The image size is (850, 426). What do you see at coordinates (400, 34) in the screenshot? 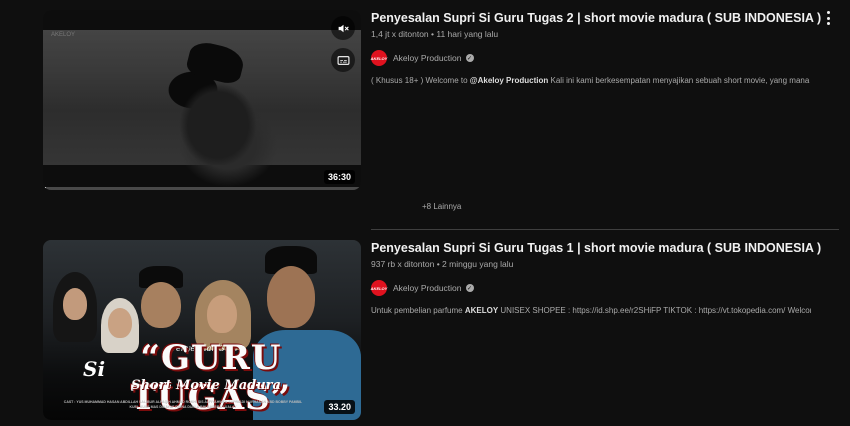
I see `view-count: 1,4 jt x ditonton` at bounding box center [400, 34].